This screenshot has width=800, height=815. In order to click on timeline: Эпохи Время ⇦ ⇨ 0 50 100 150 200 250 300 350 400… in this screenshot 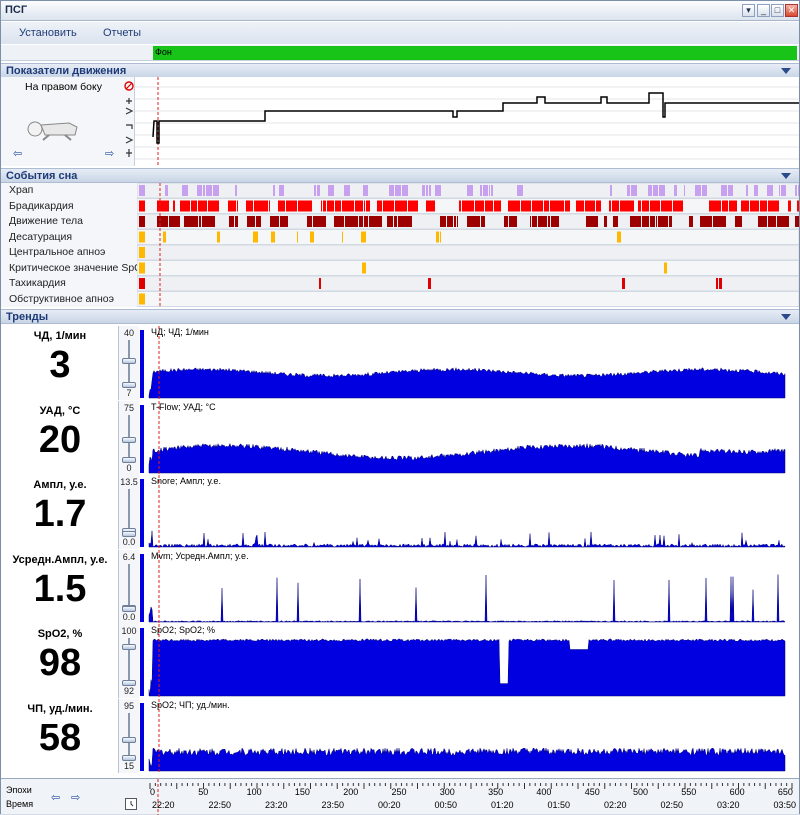, I will do `click(400, 796)`.